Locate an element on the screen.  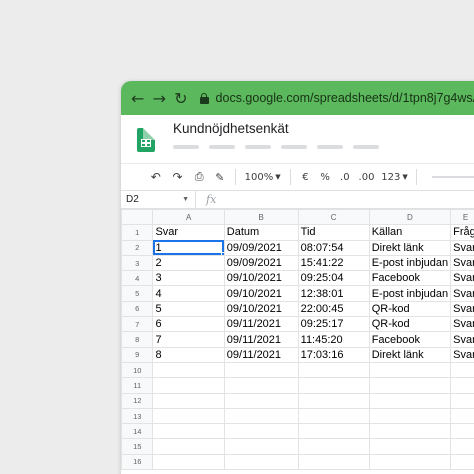
more-formats-select: 123 ▼ is located at coordinates (394, 177).